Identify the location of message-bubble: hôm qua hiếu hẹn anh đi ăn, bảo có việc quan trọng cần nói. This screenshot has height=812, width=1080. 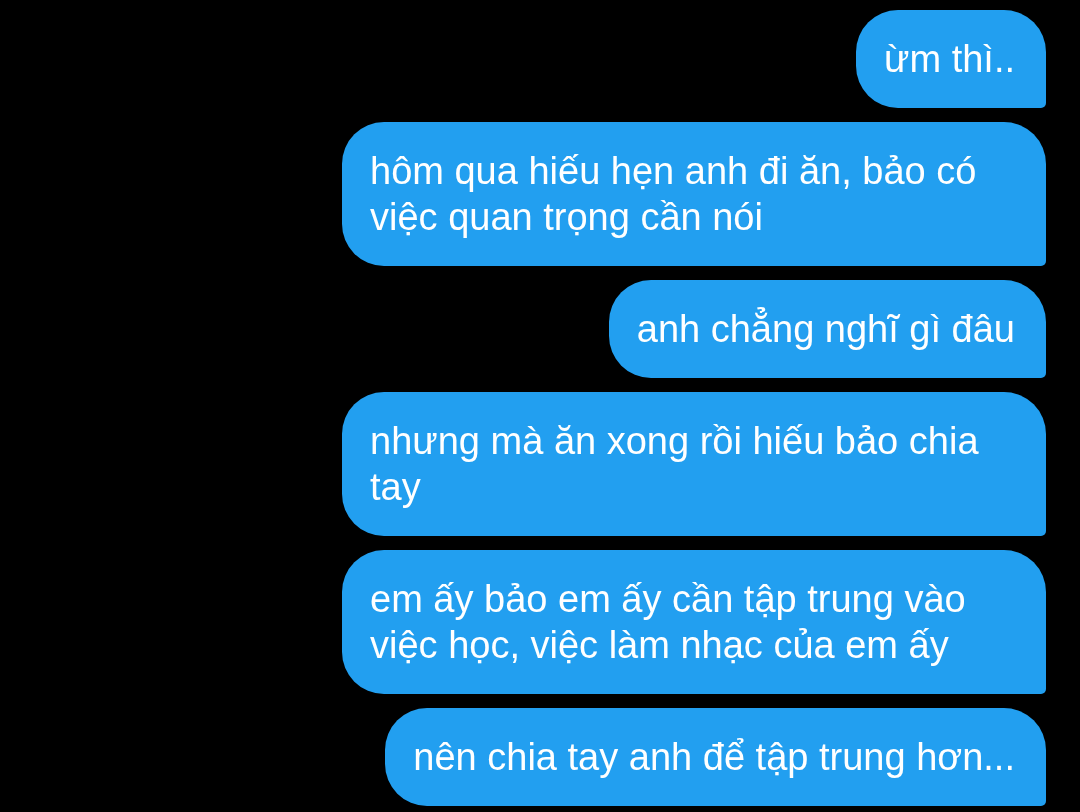
(694, 194).